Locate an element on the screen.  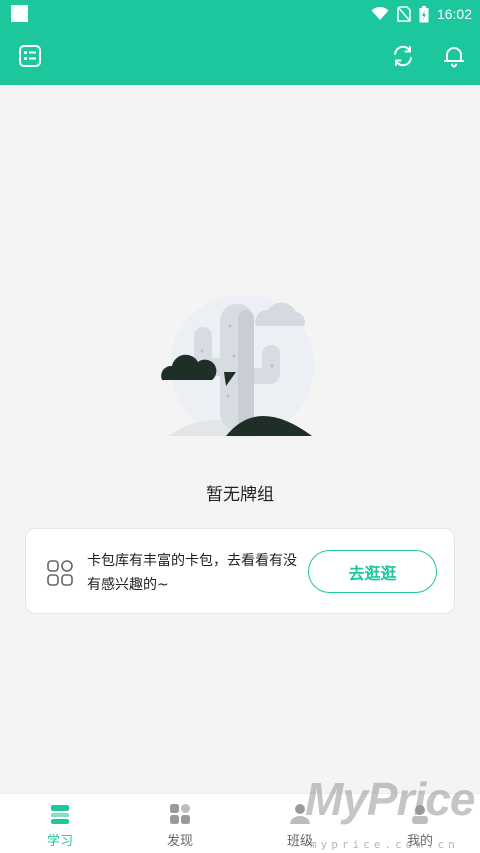
status-time: 16:02 is located at coordinates (454, 14).